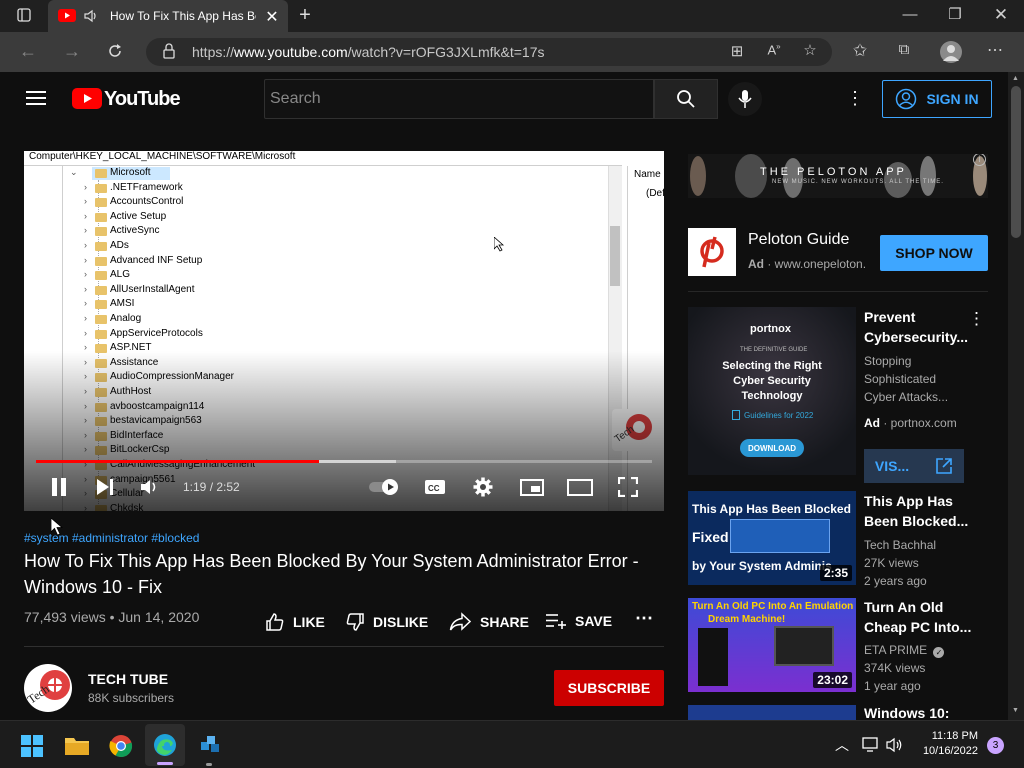 The image size is (1024, 768). I want to click on subscribe-button: SUBSCRIBE, so click(609, 688).